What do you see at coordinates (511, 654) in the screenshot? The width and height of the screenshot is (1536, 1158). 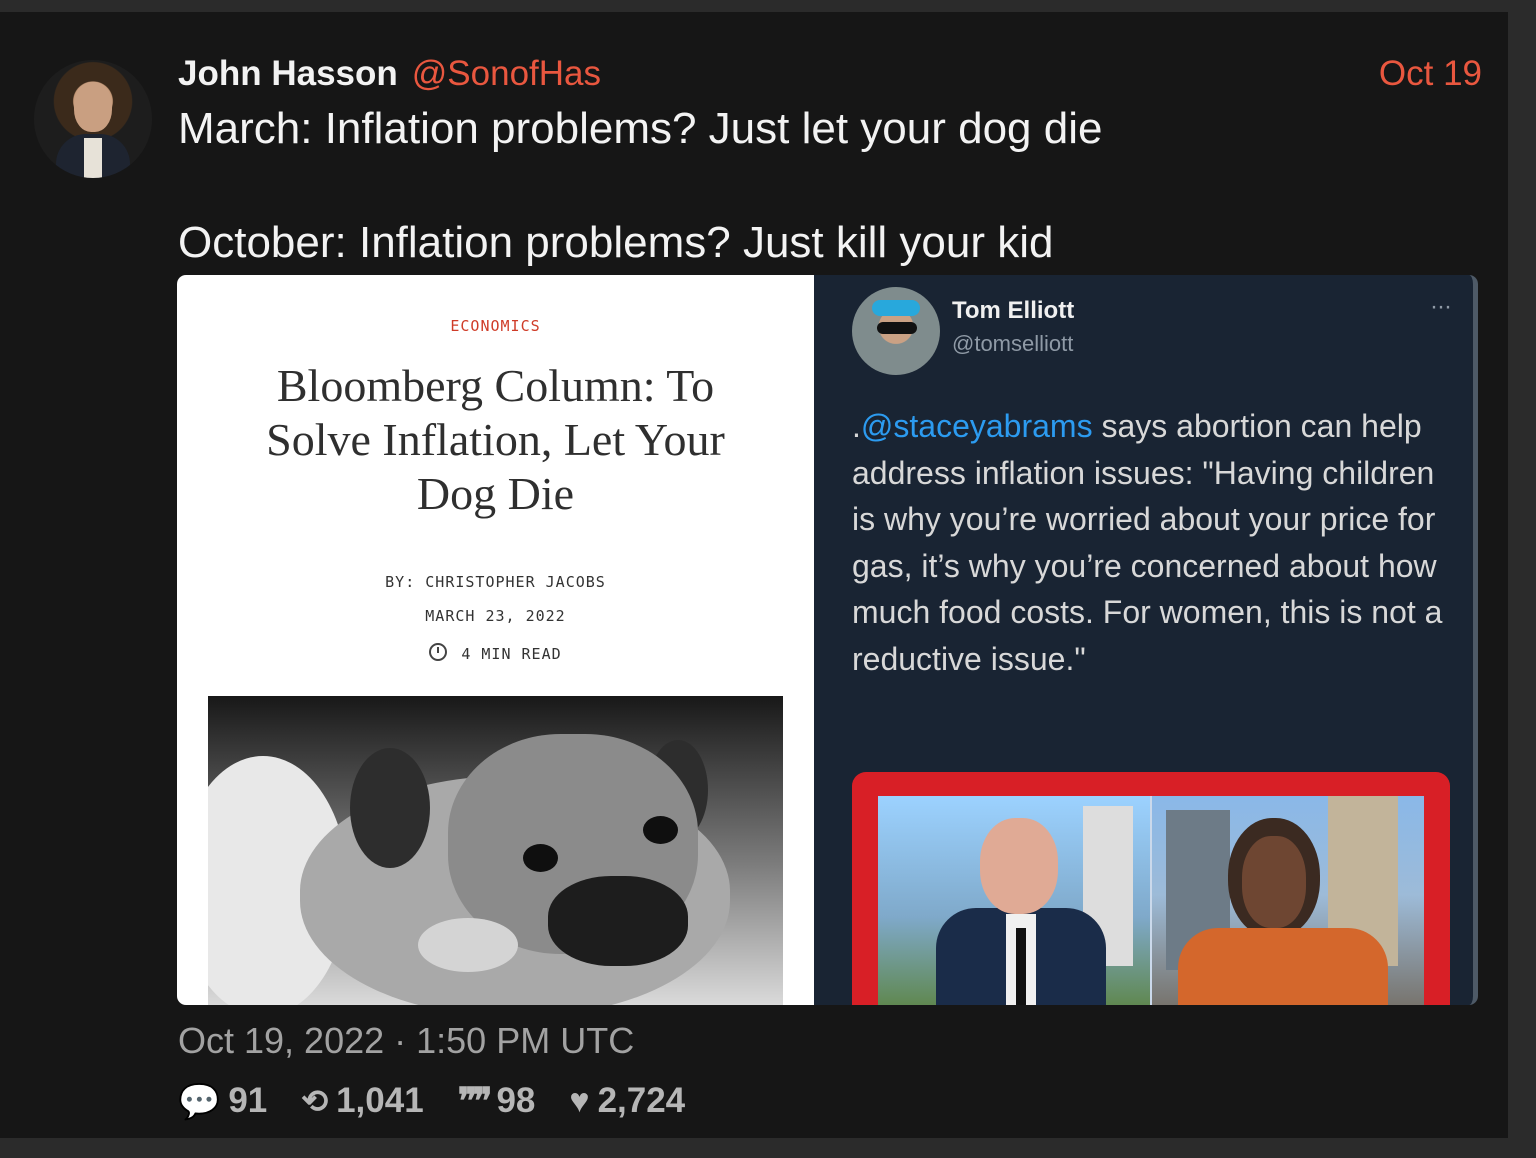 I see `article-read-time-text: 4 MIN READ` at bounding box center [511, 654].